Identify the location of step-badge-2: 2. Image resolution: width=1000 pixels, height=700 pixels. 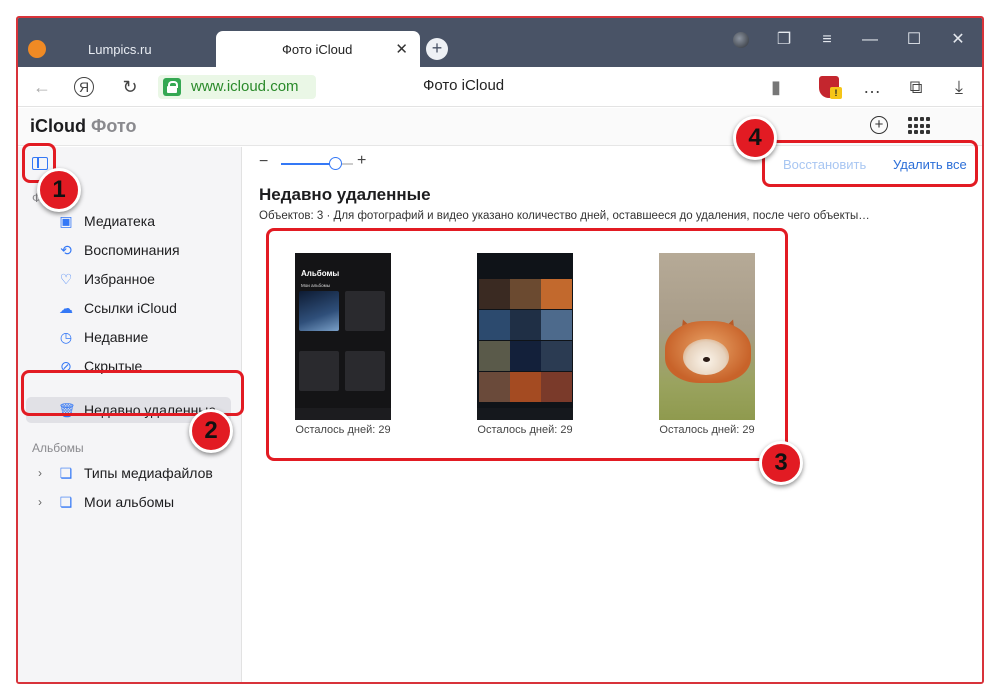
(211, 431).